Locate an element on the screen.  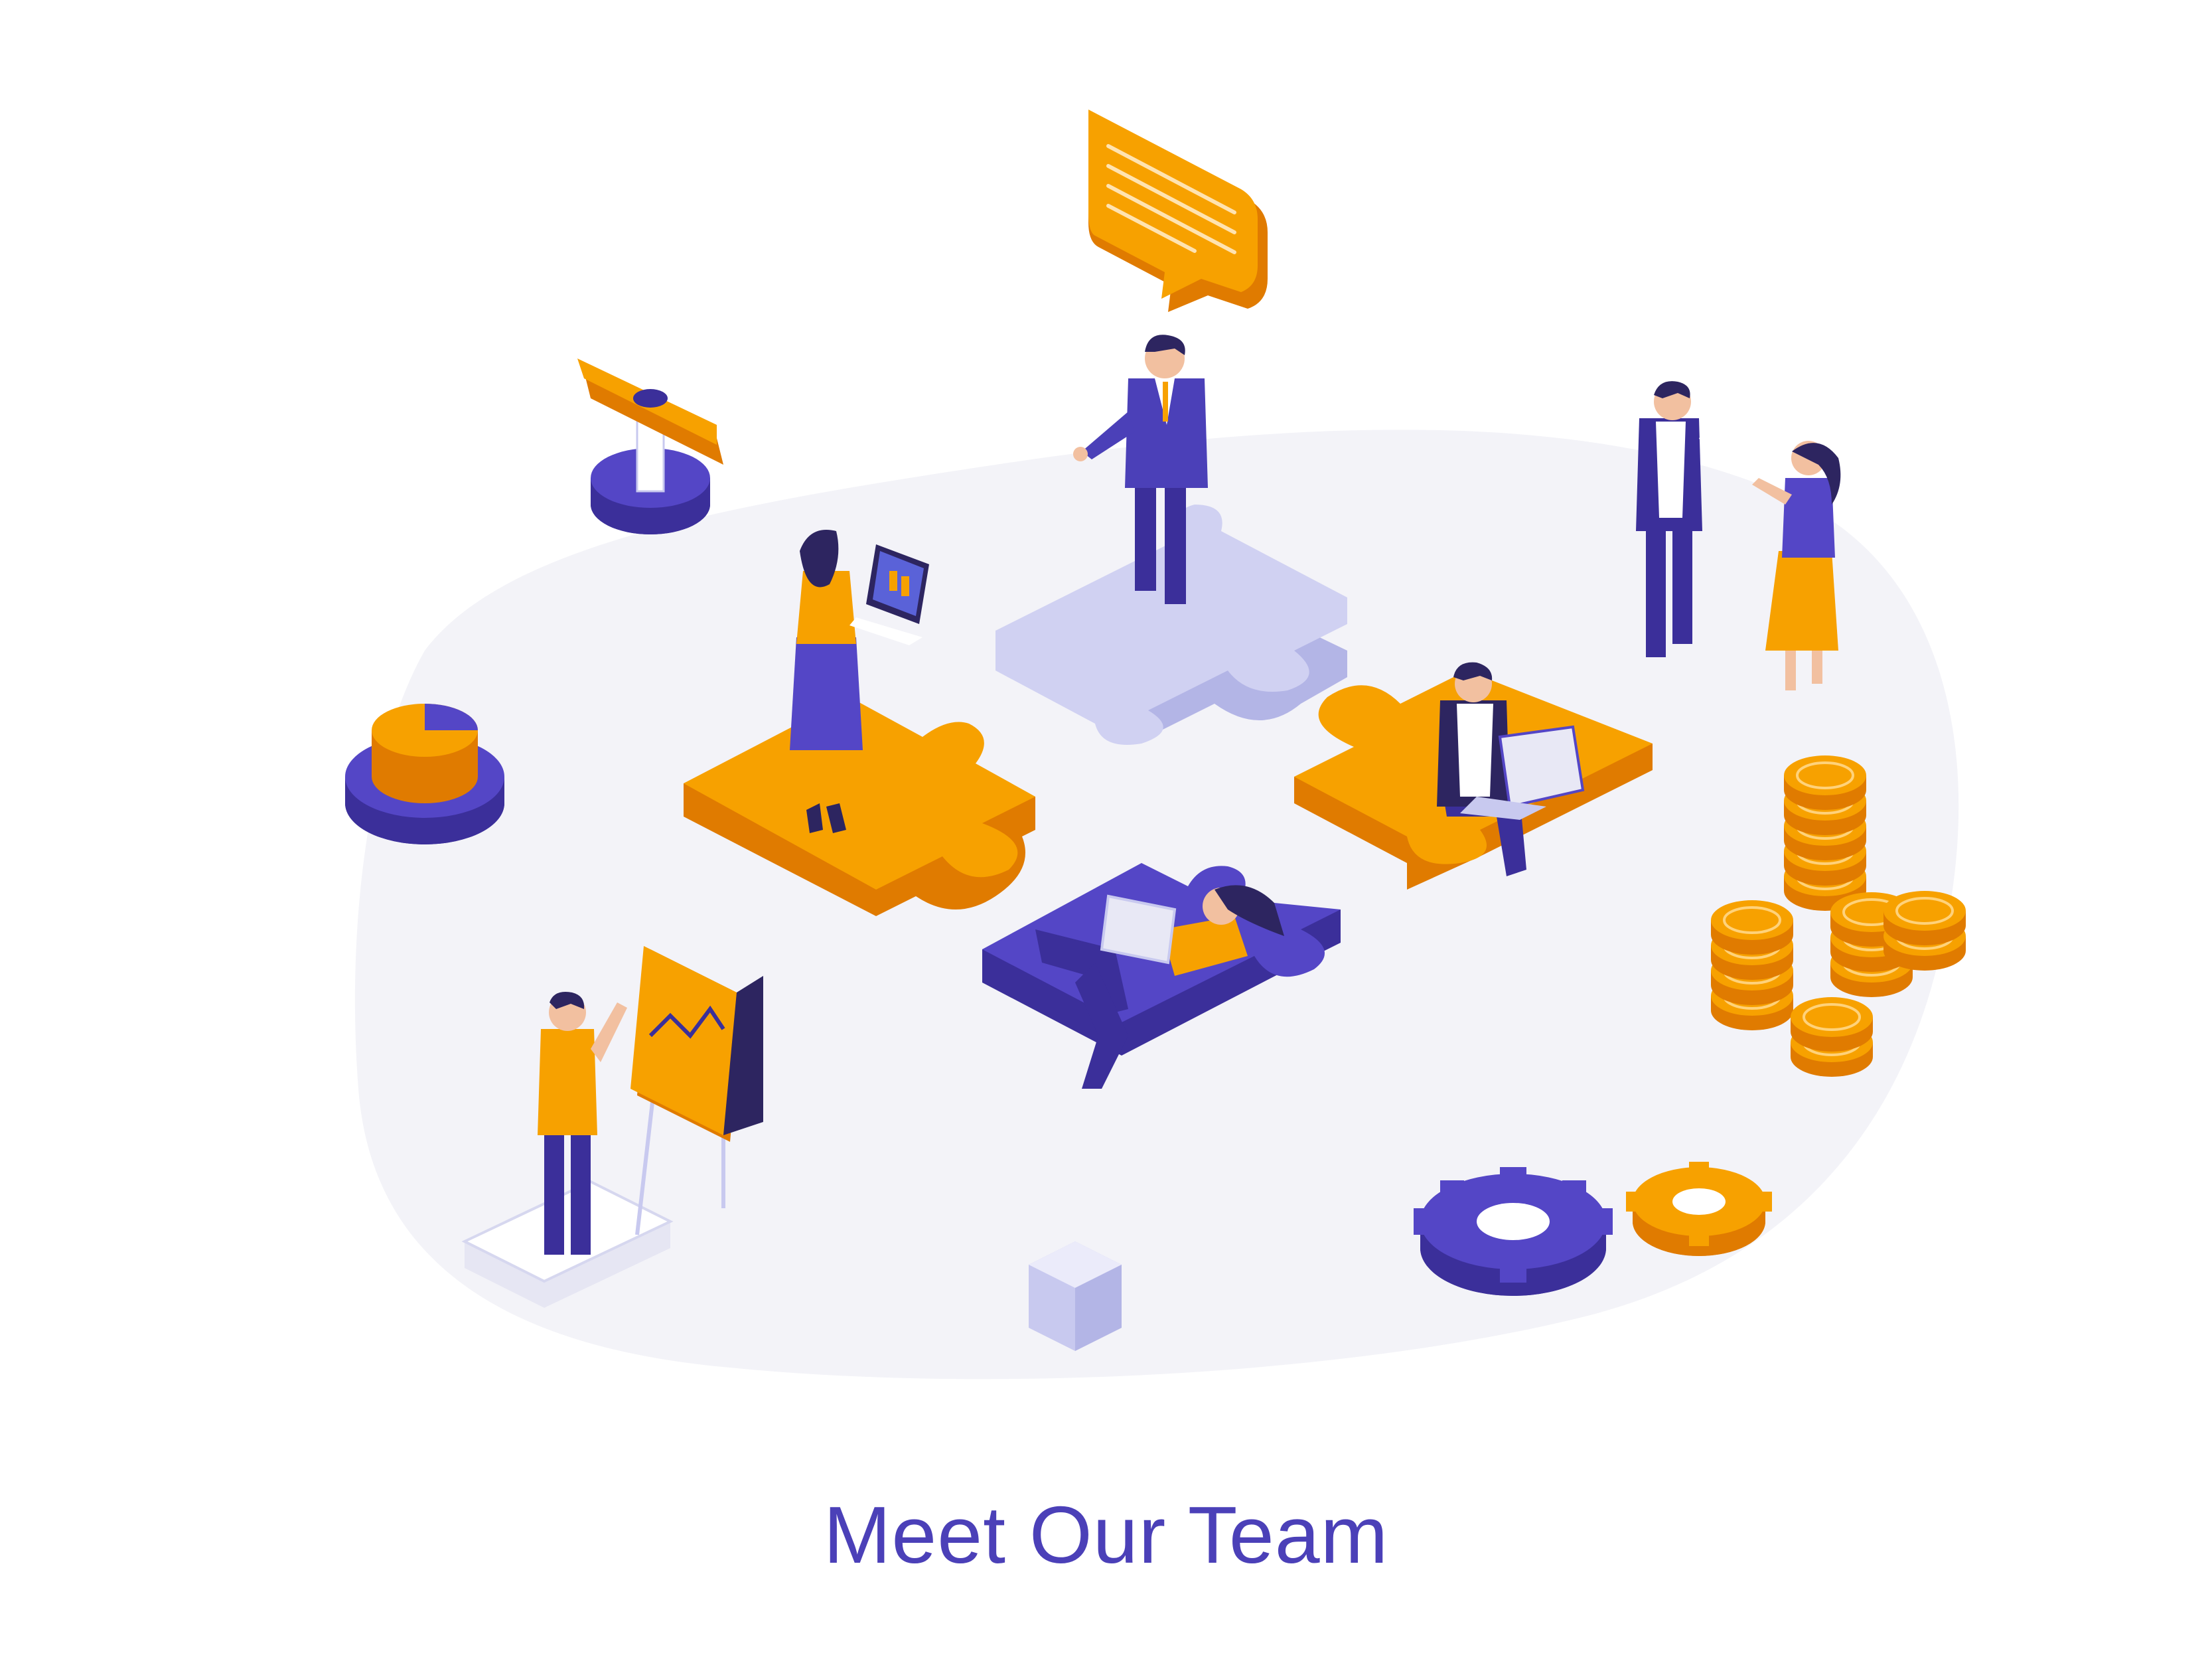
signpost-icon is located at coordinates (650, 446).